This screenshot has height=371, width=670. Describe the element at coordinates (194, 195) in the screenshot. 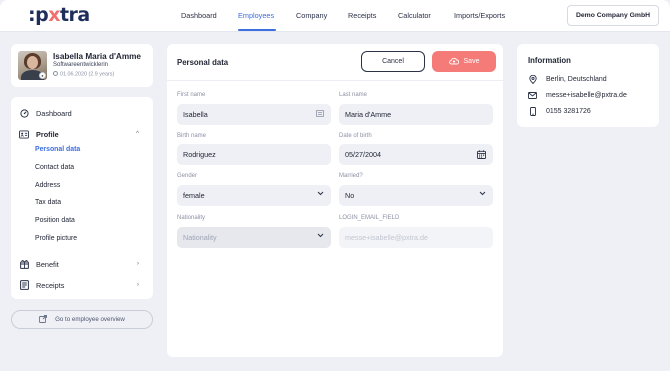

I see `gender-value: female` at that location.